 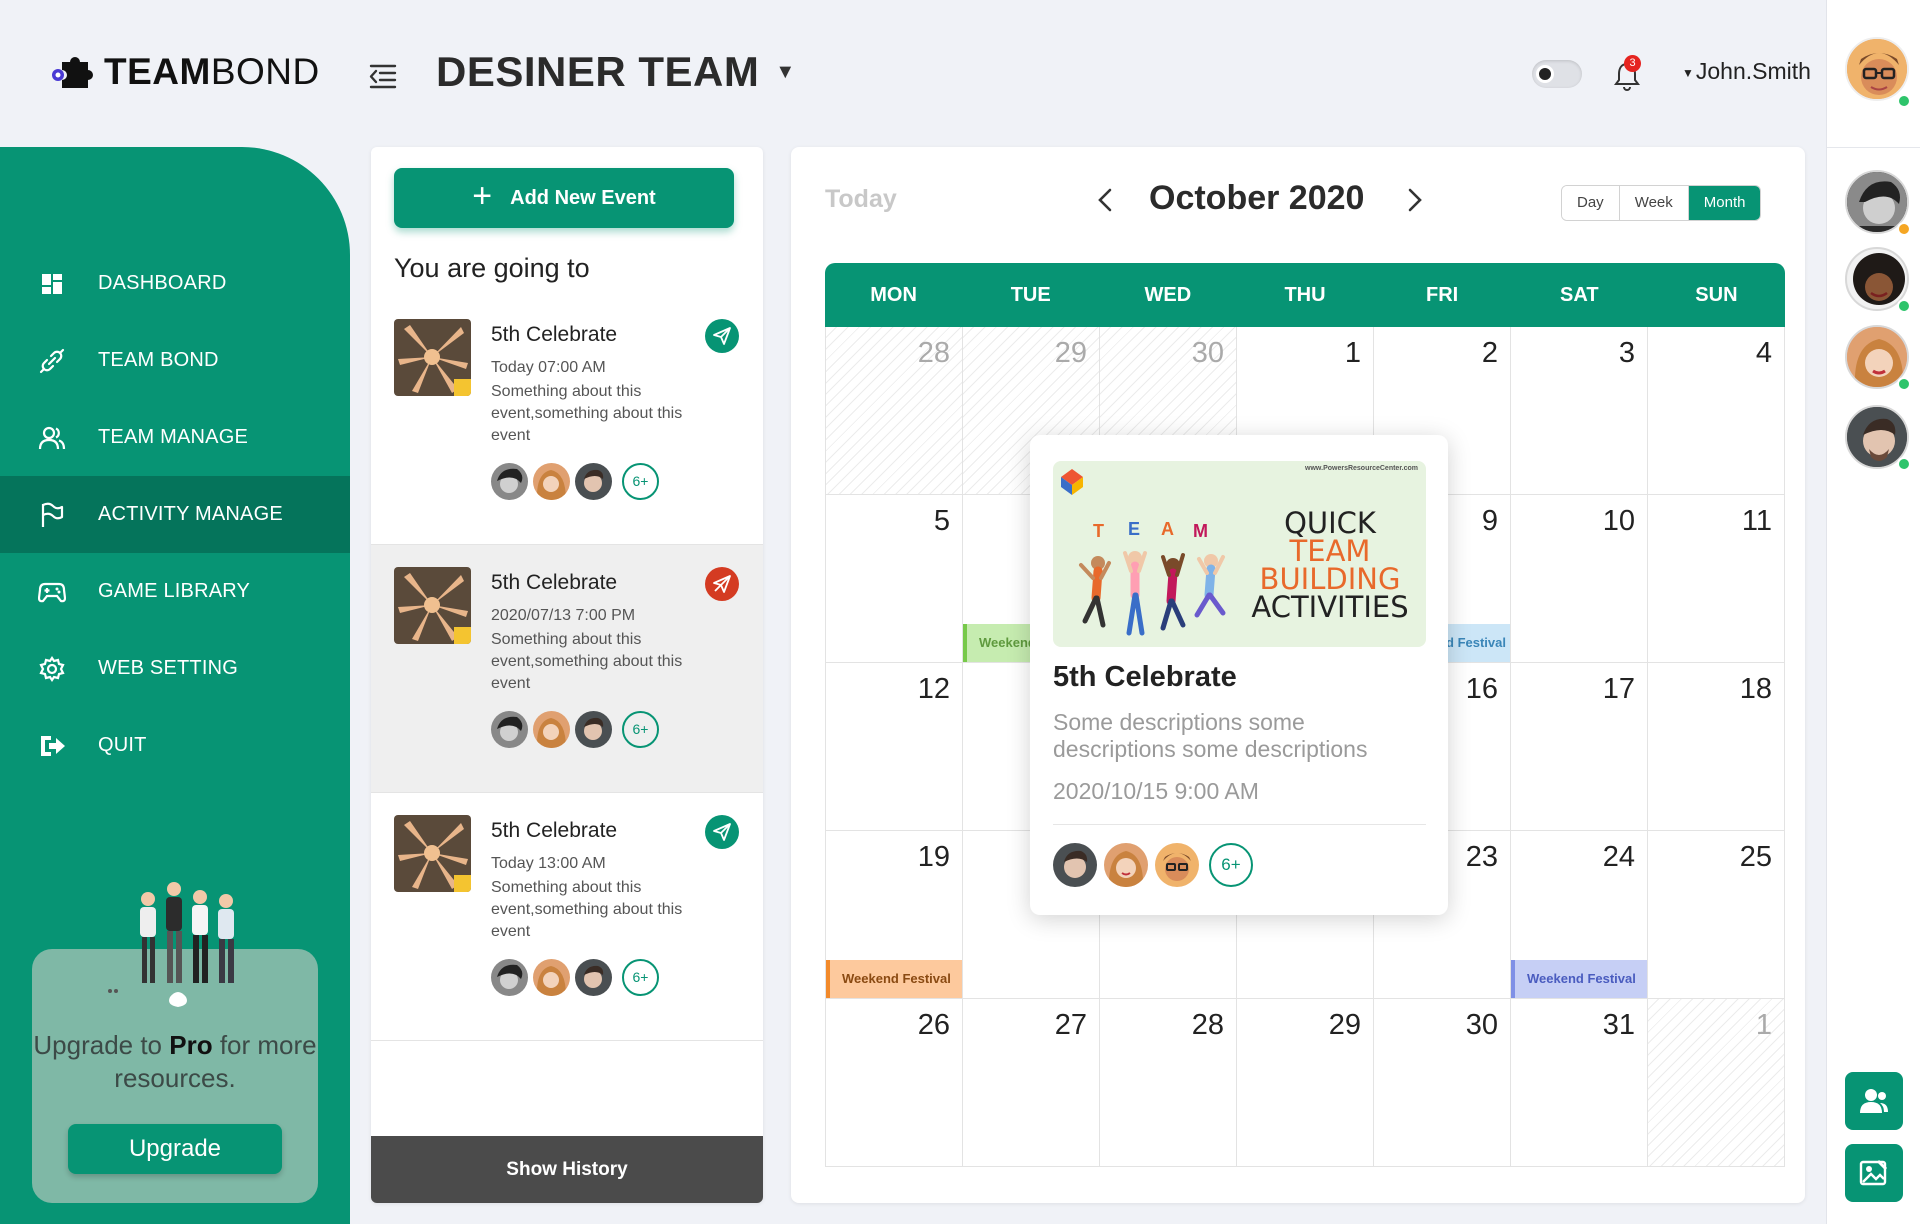 I want to click on theme-toggle, so click(x=1557, y=74).